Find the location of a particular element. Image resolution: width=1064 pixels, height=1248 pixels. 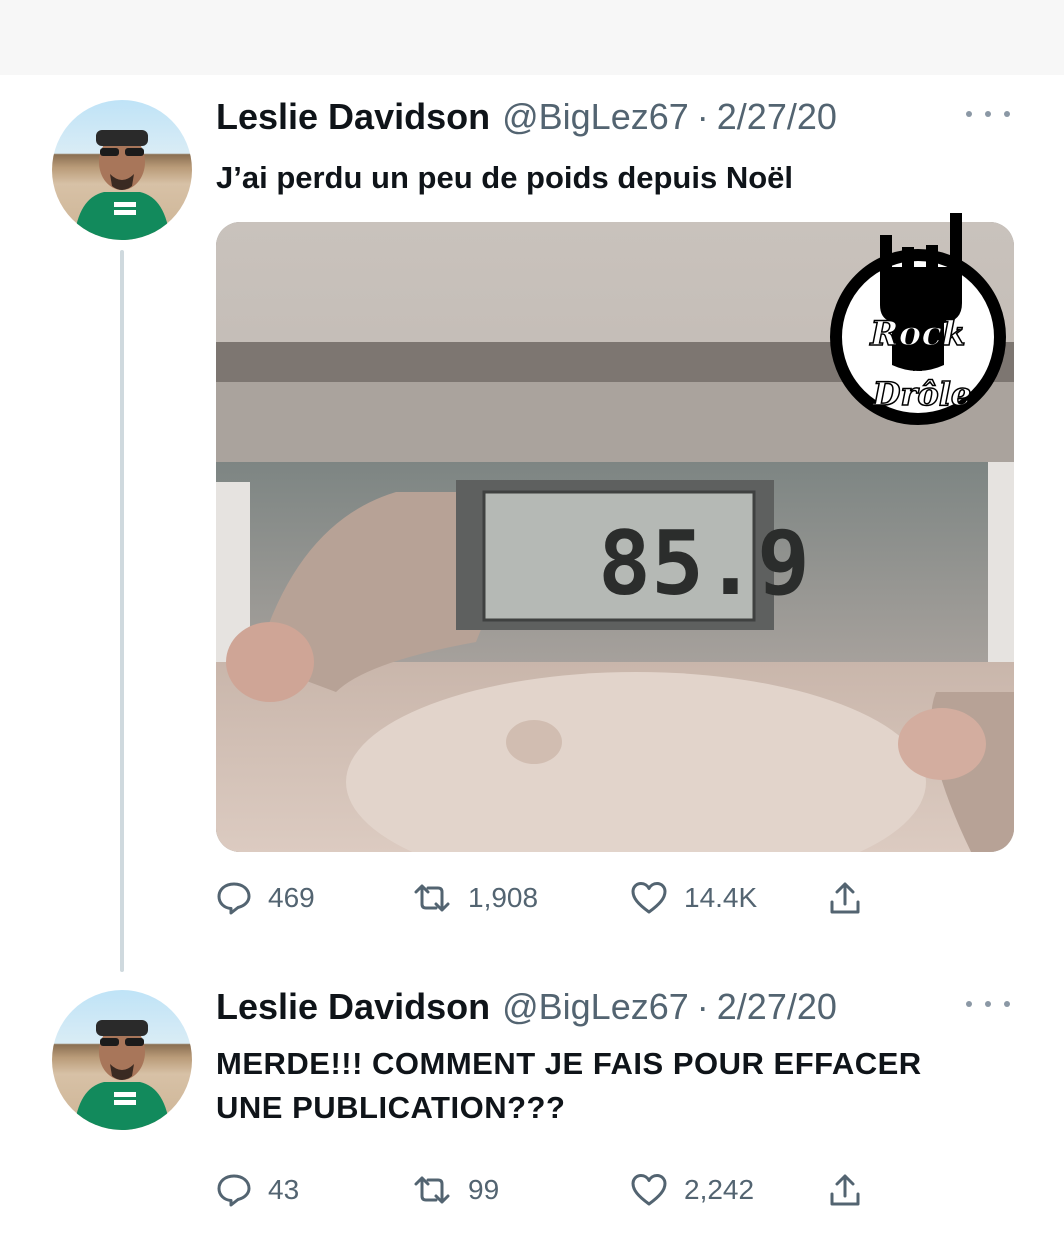

tweet-text-line-2: UNE PUBLICATION??? is located at coordinates (391, 1107).